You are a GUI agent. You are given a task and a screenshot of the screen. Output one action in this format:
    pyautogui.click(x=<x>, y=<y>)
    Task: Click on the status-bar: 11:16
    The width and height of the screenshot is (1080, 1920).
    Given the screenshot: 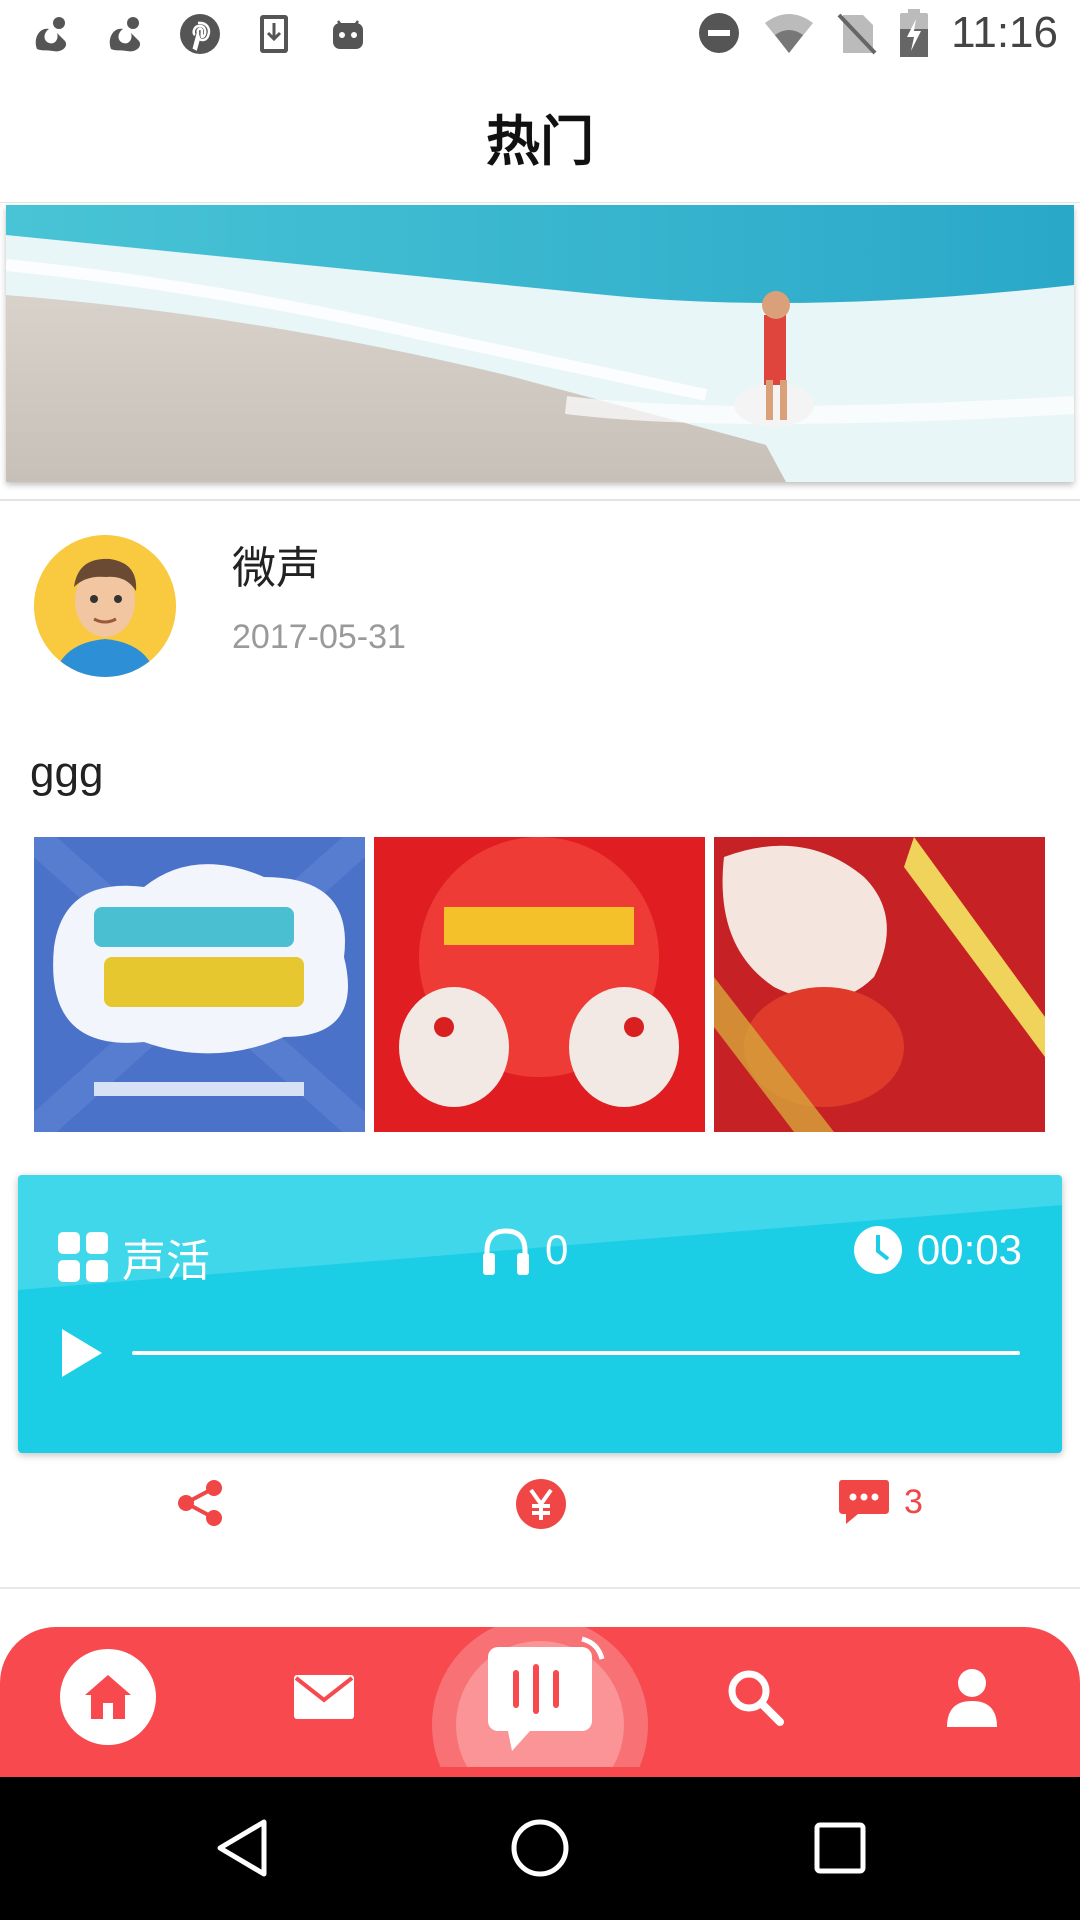 What is the action you would take?
    pyautogui.click(x=540, y=37)
    